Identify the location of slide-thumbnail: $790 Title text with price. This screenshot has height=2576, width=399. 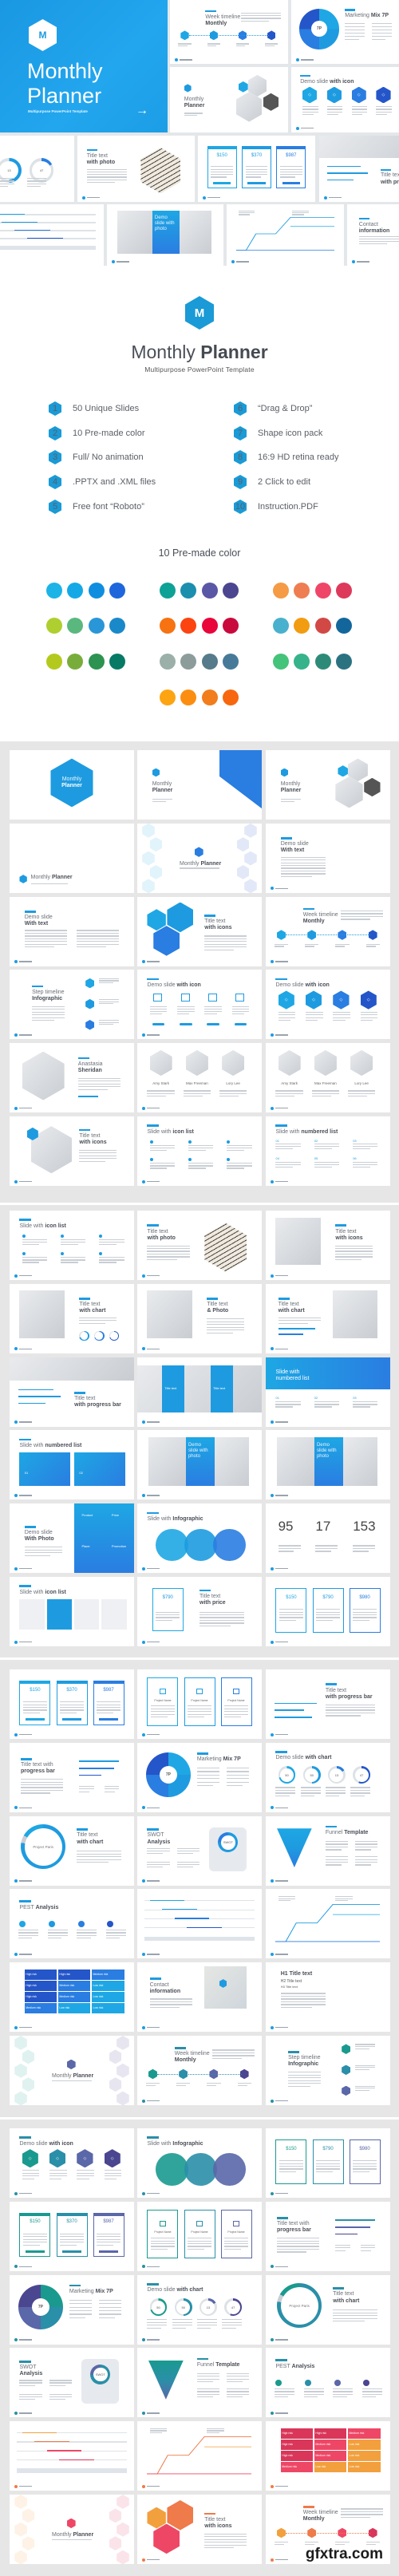
(199, 1611).